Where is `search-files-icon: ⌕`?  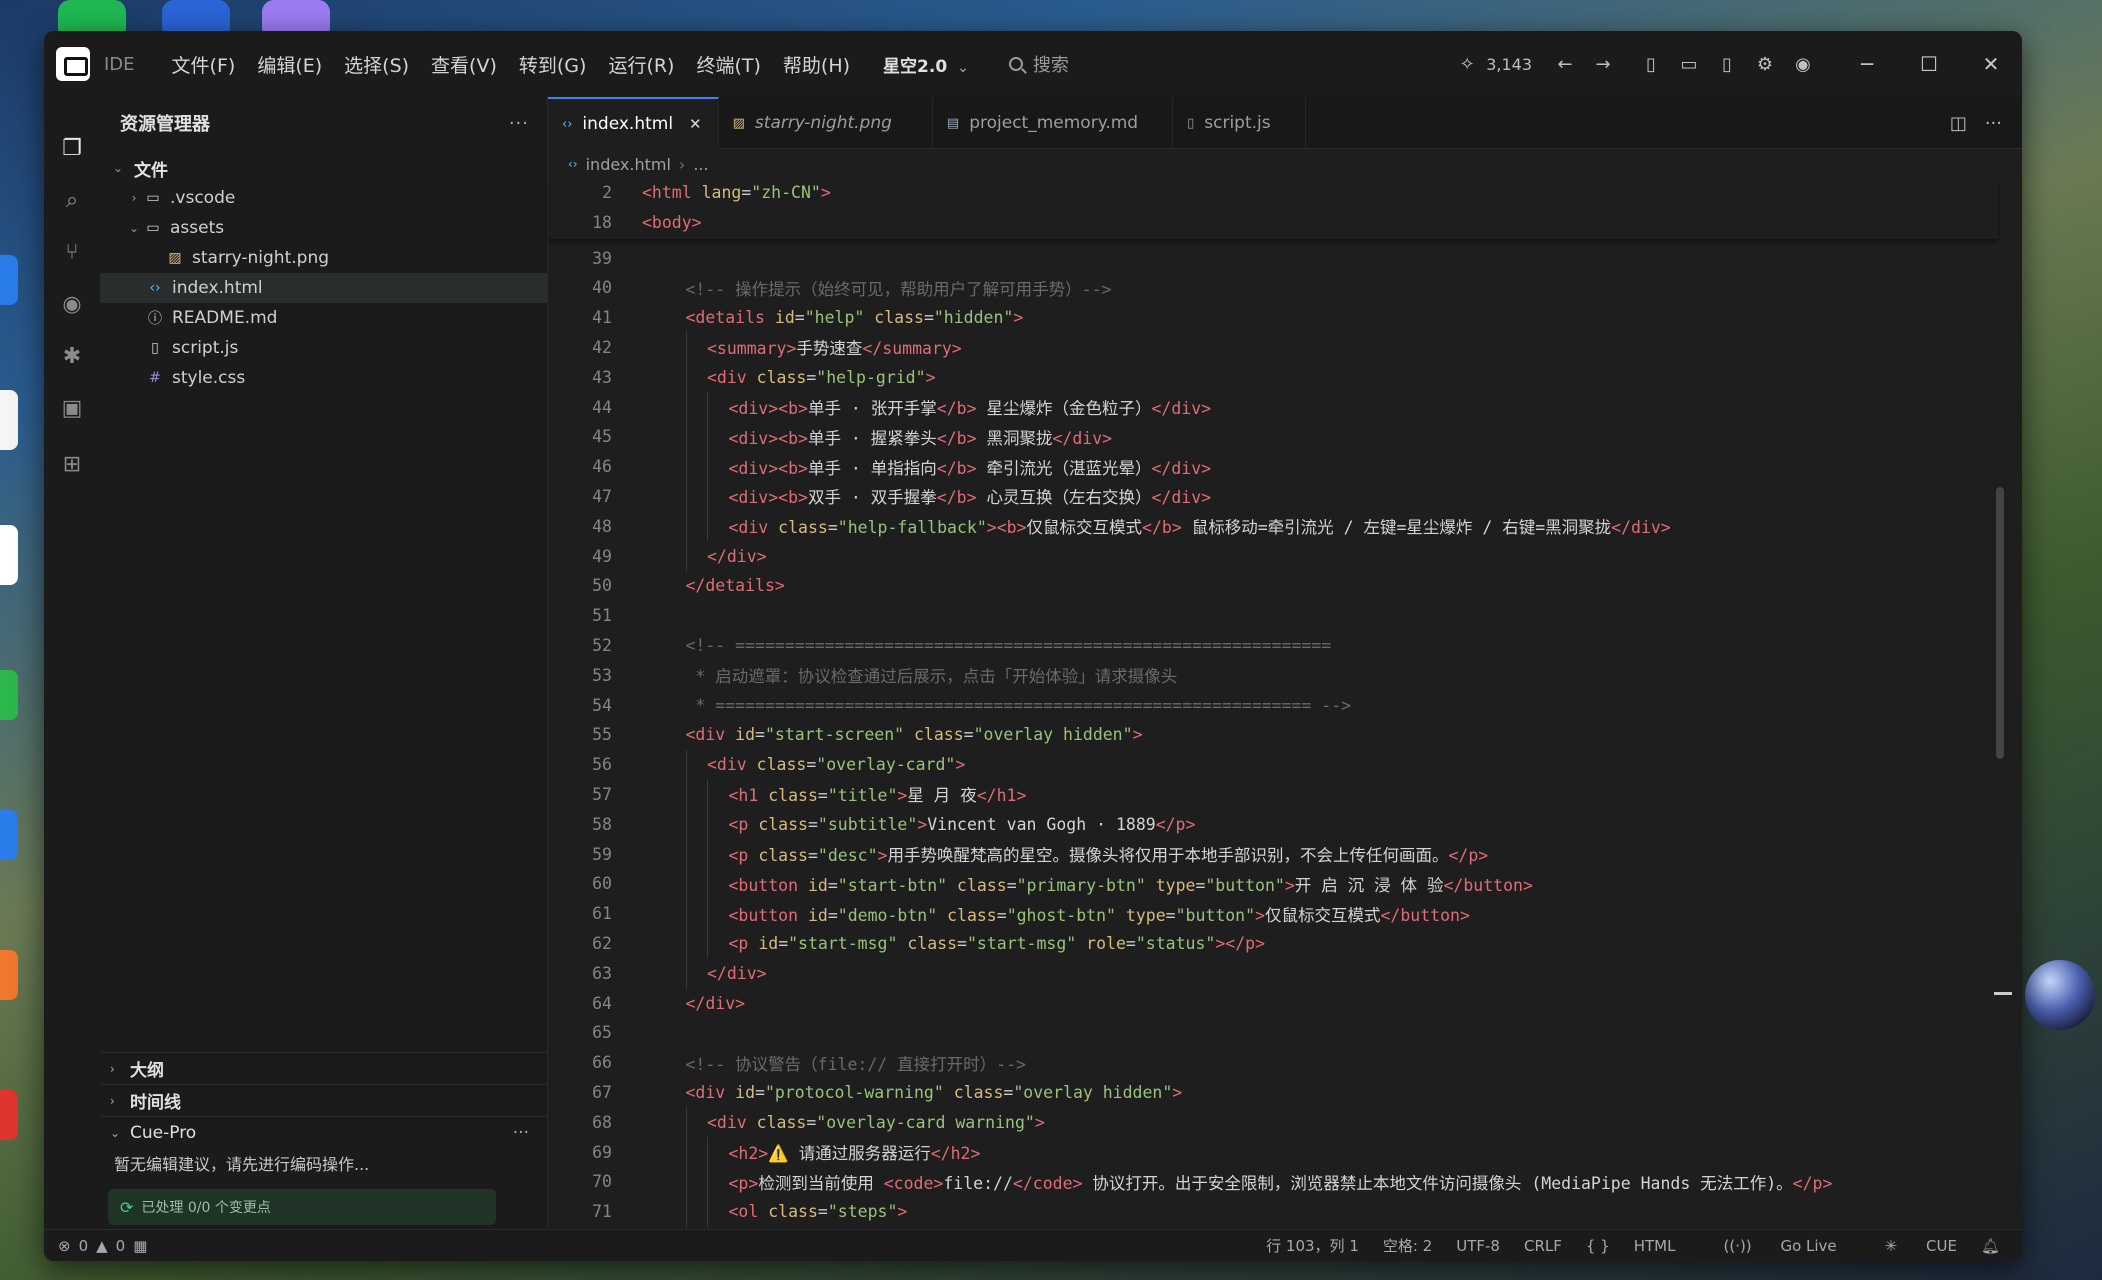
search-files-icon: ⌕ is located at coordinates (72, 200).